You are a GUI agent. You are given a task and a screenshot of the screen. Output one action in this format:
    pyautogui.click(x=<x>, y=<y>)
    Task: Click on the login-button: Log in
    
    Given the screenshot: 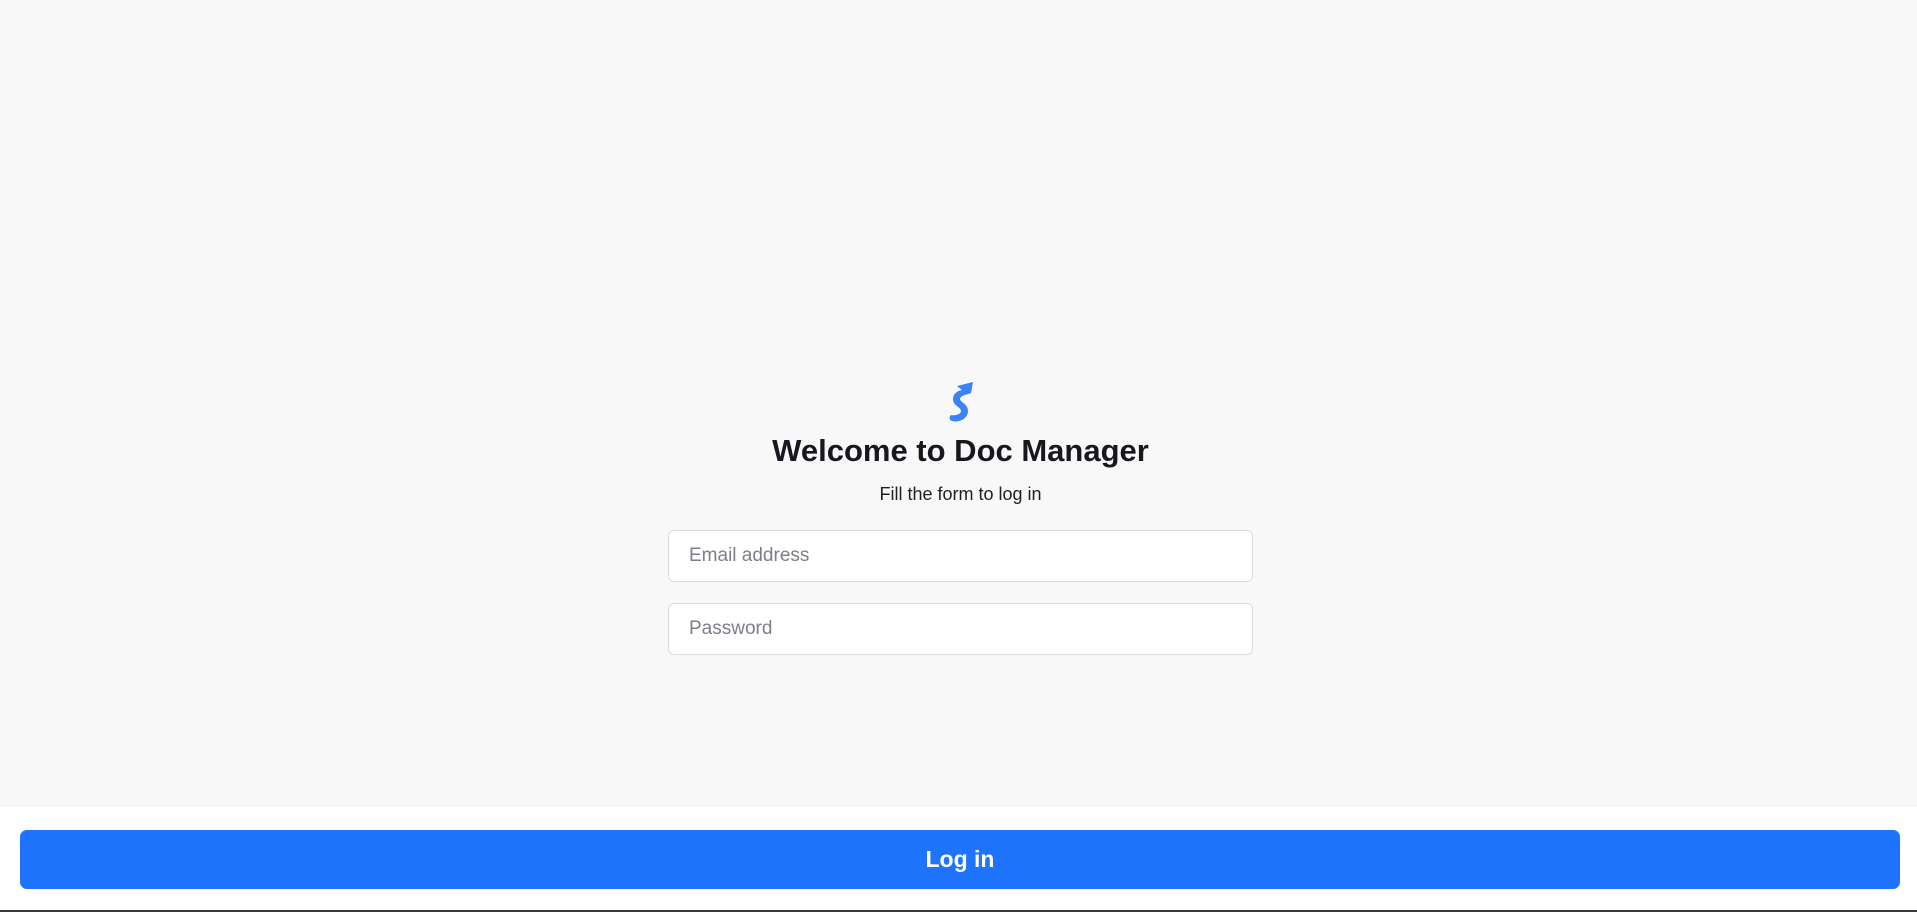 What is the action you would take?
    pyautogui.click(x=960, y=859)
    